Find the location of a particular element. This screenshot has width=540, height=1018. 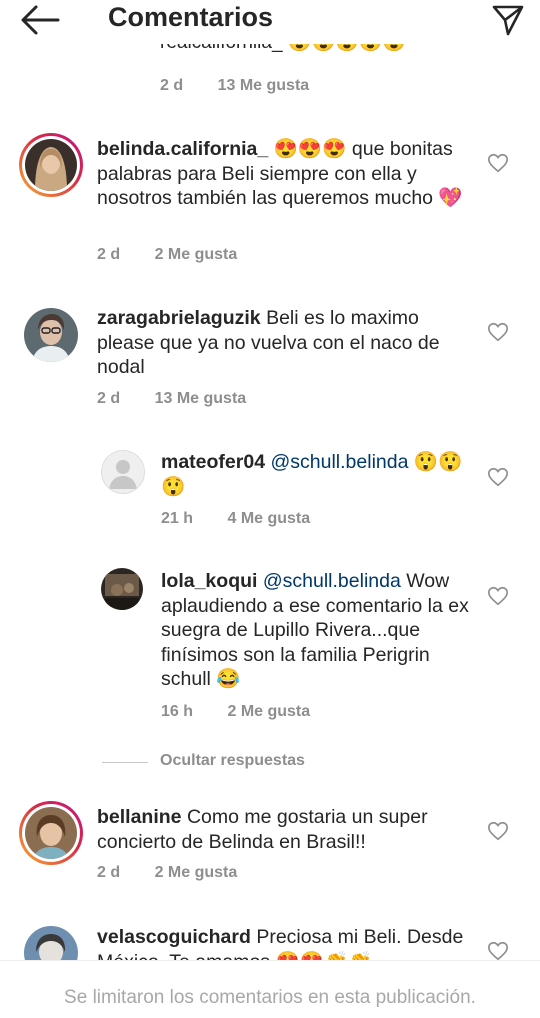

reply-body: mateofer04 @schull.belinda 😲😲😲 is located at coordinates (321, 474).